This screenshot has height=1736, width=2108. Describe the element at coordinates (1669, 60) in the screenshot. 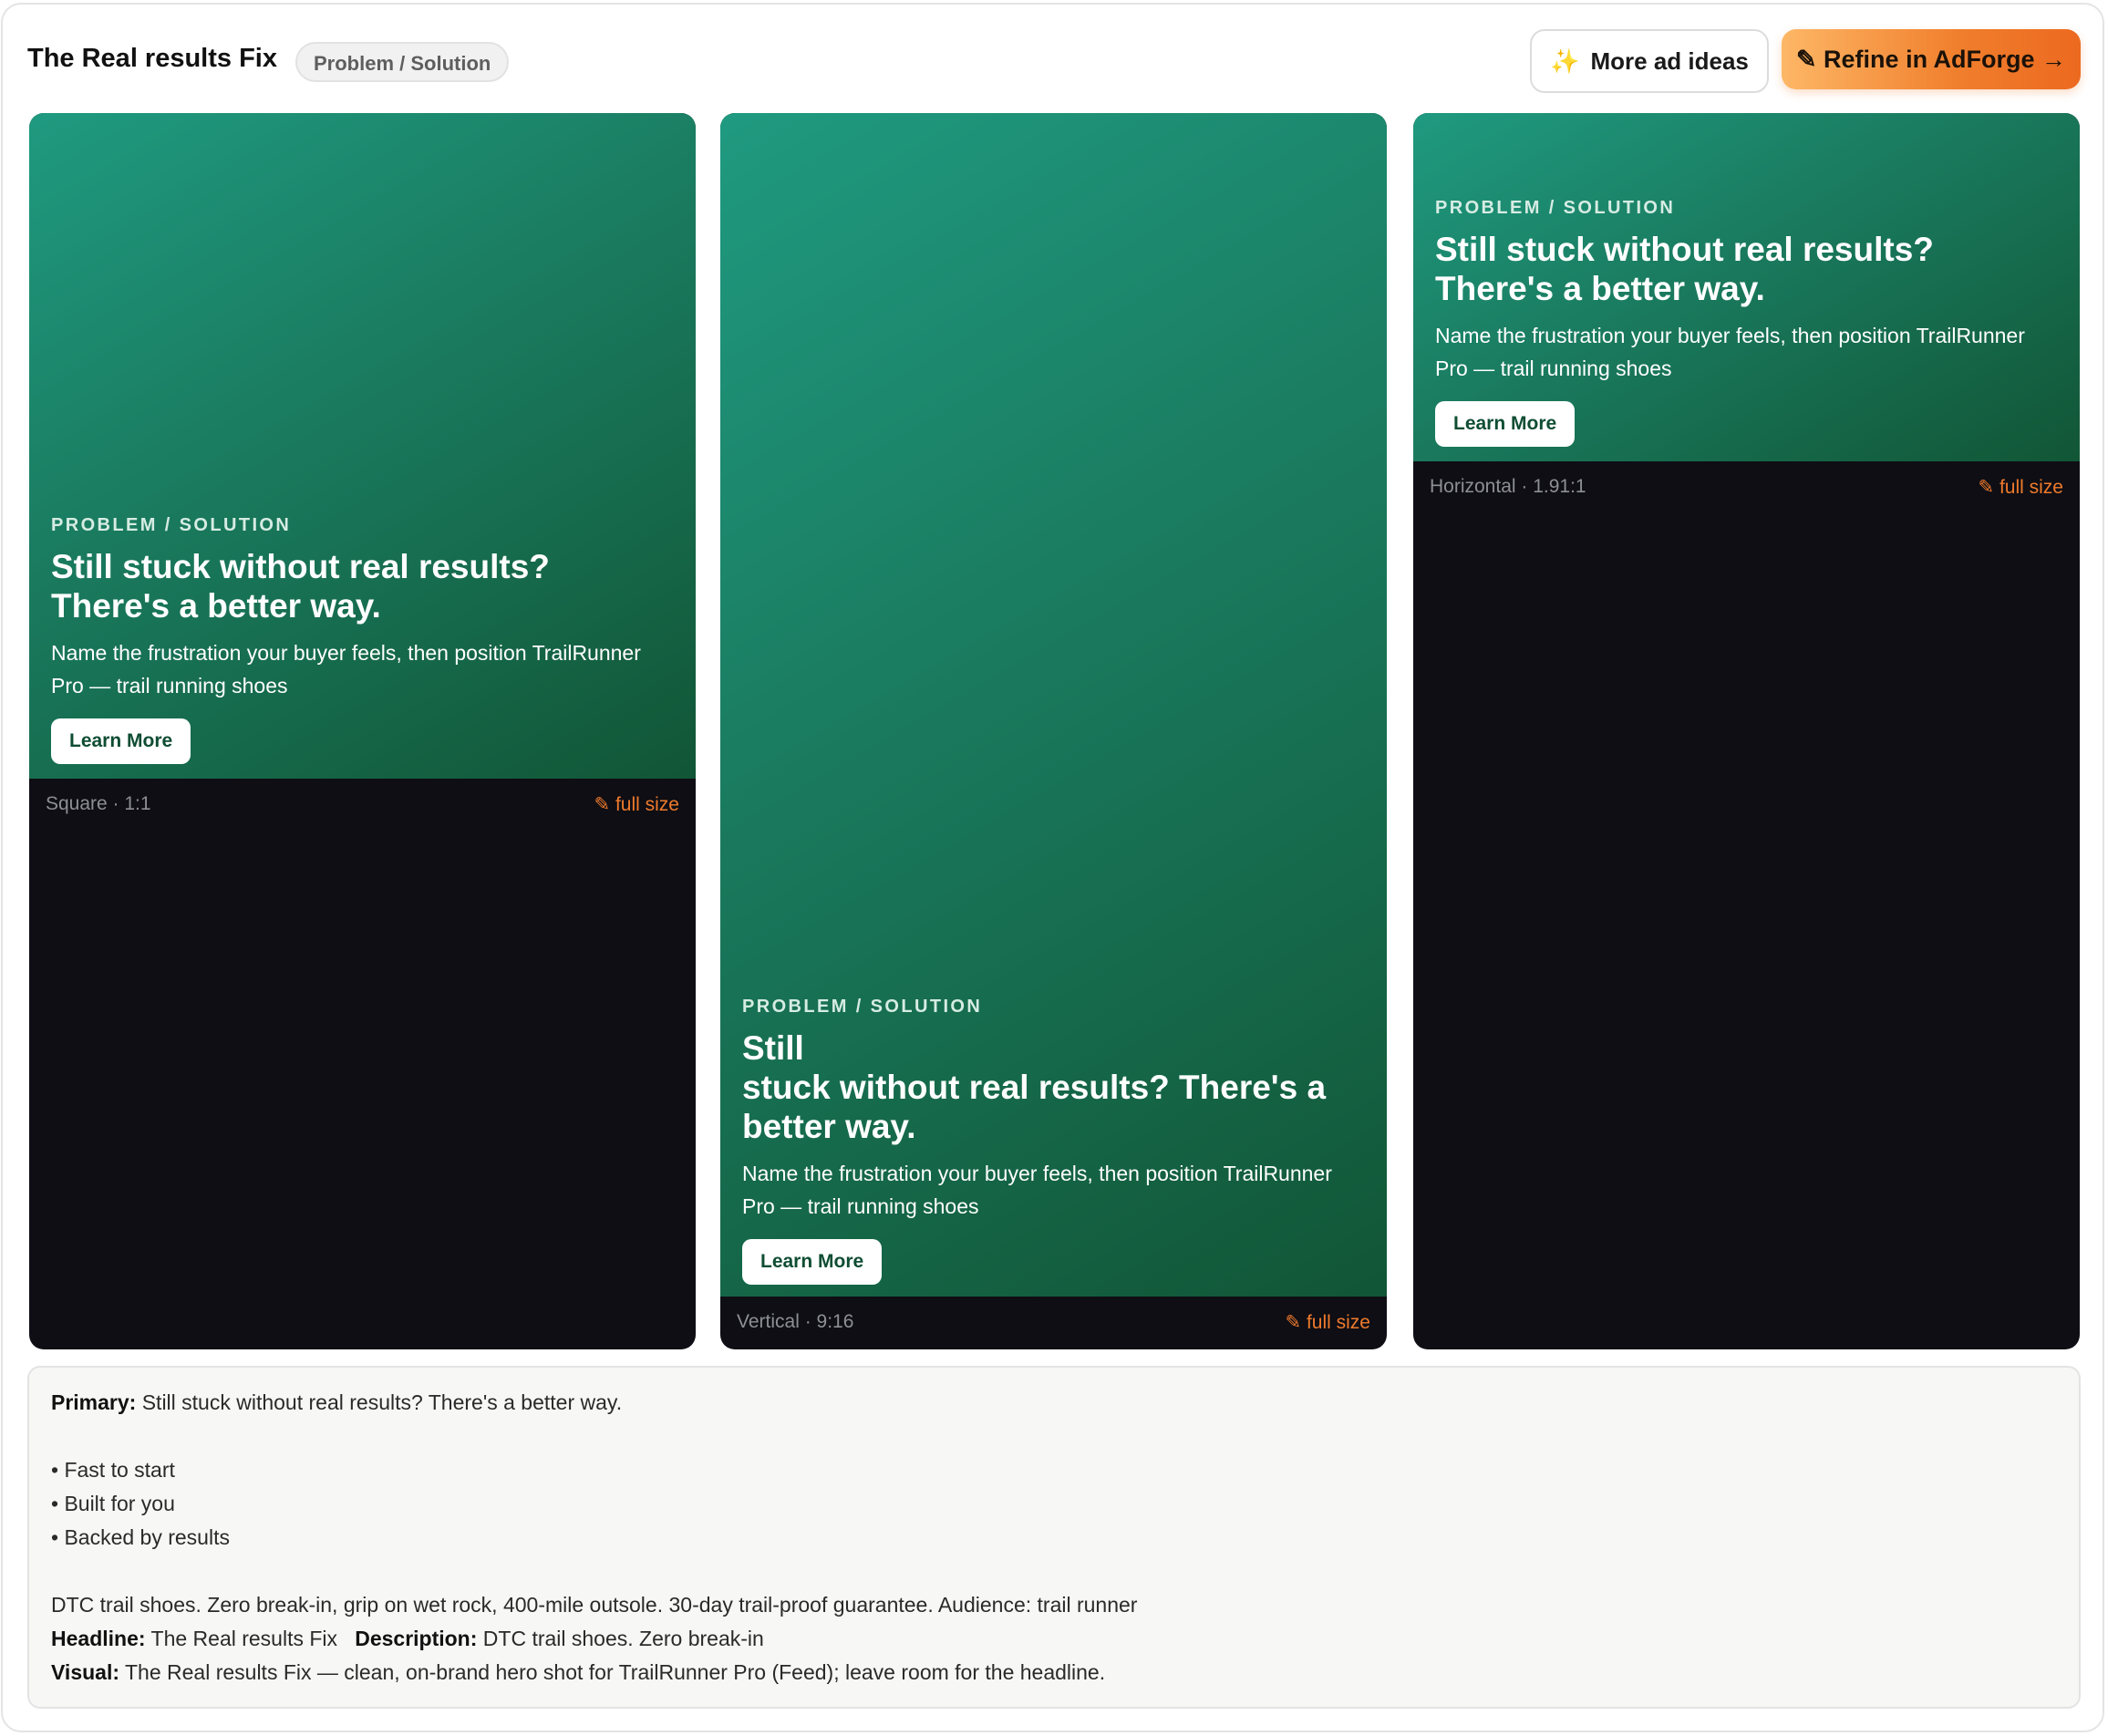

I see `more-ad-ideas-label: More ad ideas` at that location.